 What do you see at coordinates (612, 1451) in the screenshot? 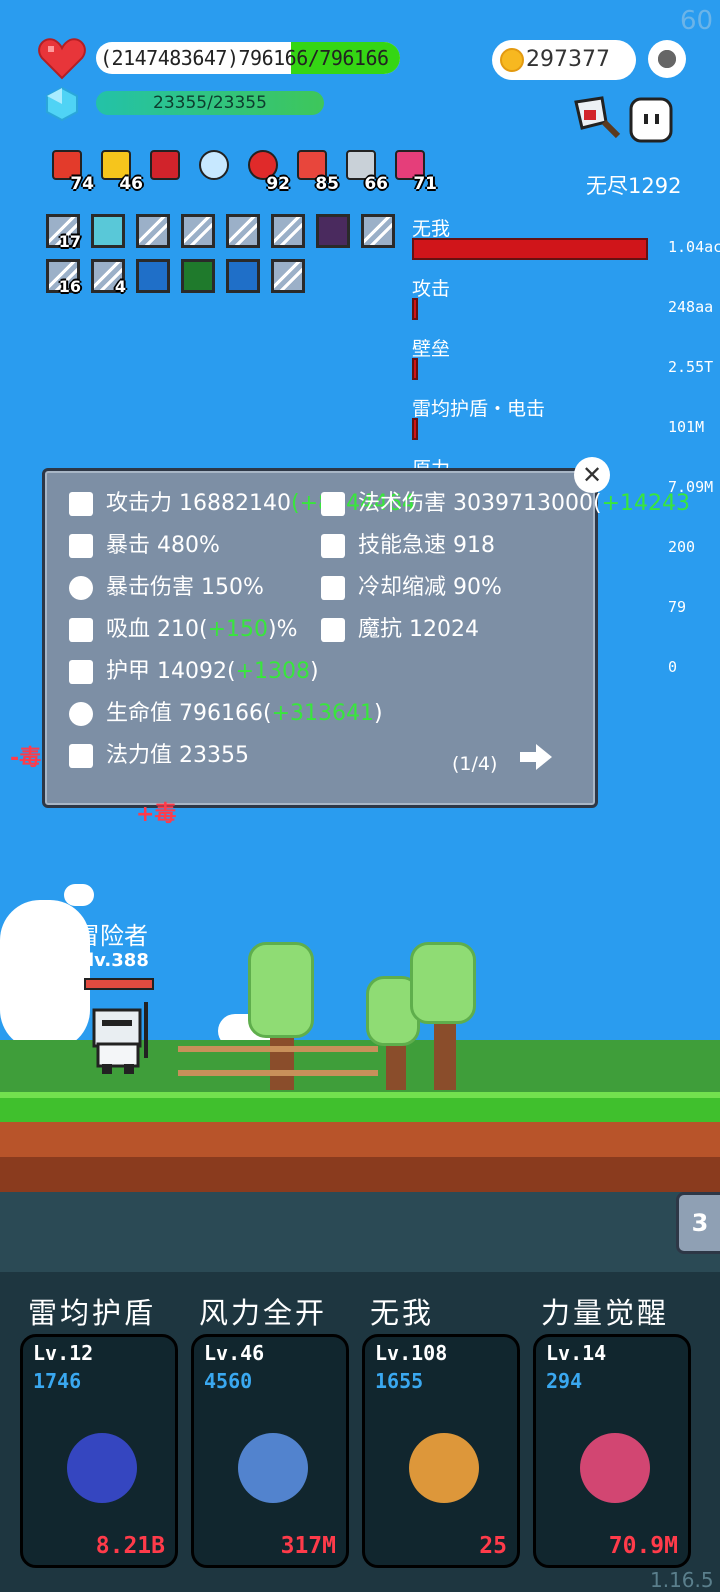
I see `skill-card: Lv.14 294 70.9M` at bounding box center [612, 1451].